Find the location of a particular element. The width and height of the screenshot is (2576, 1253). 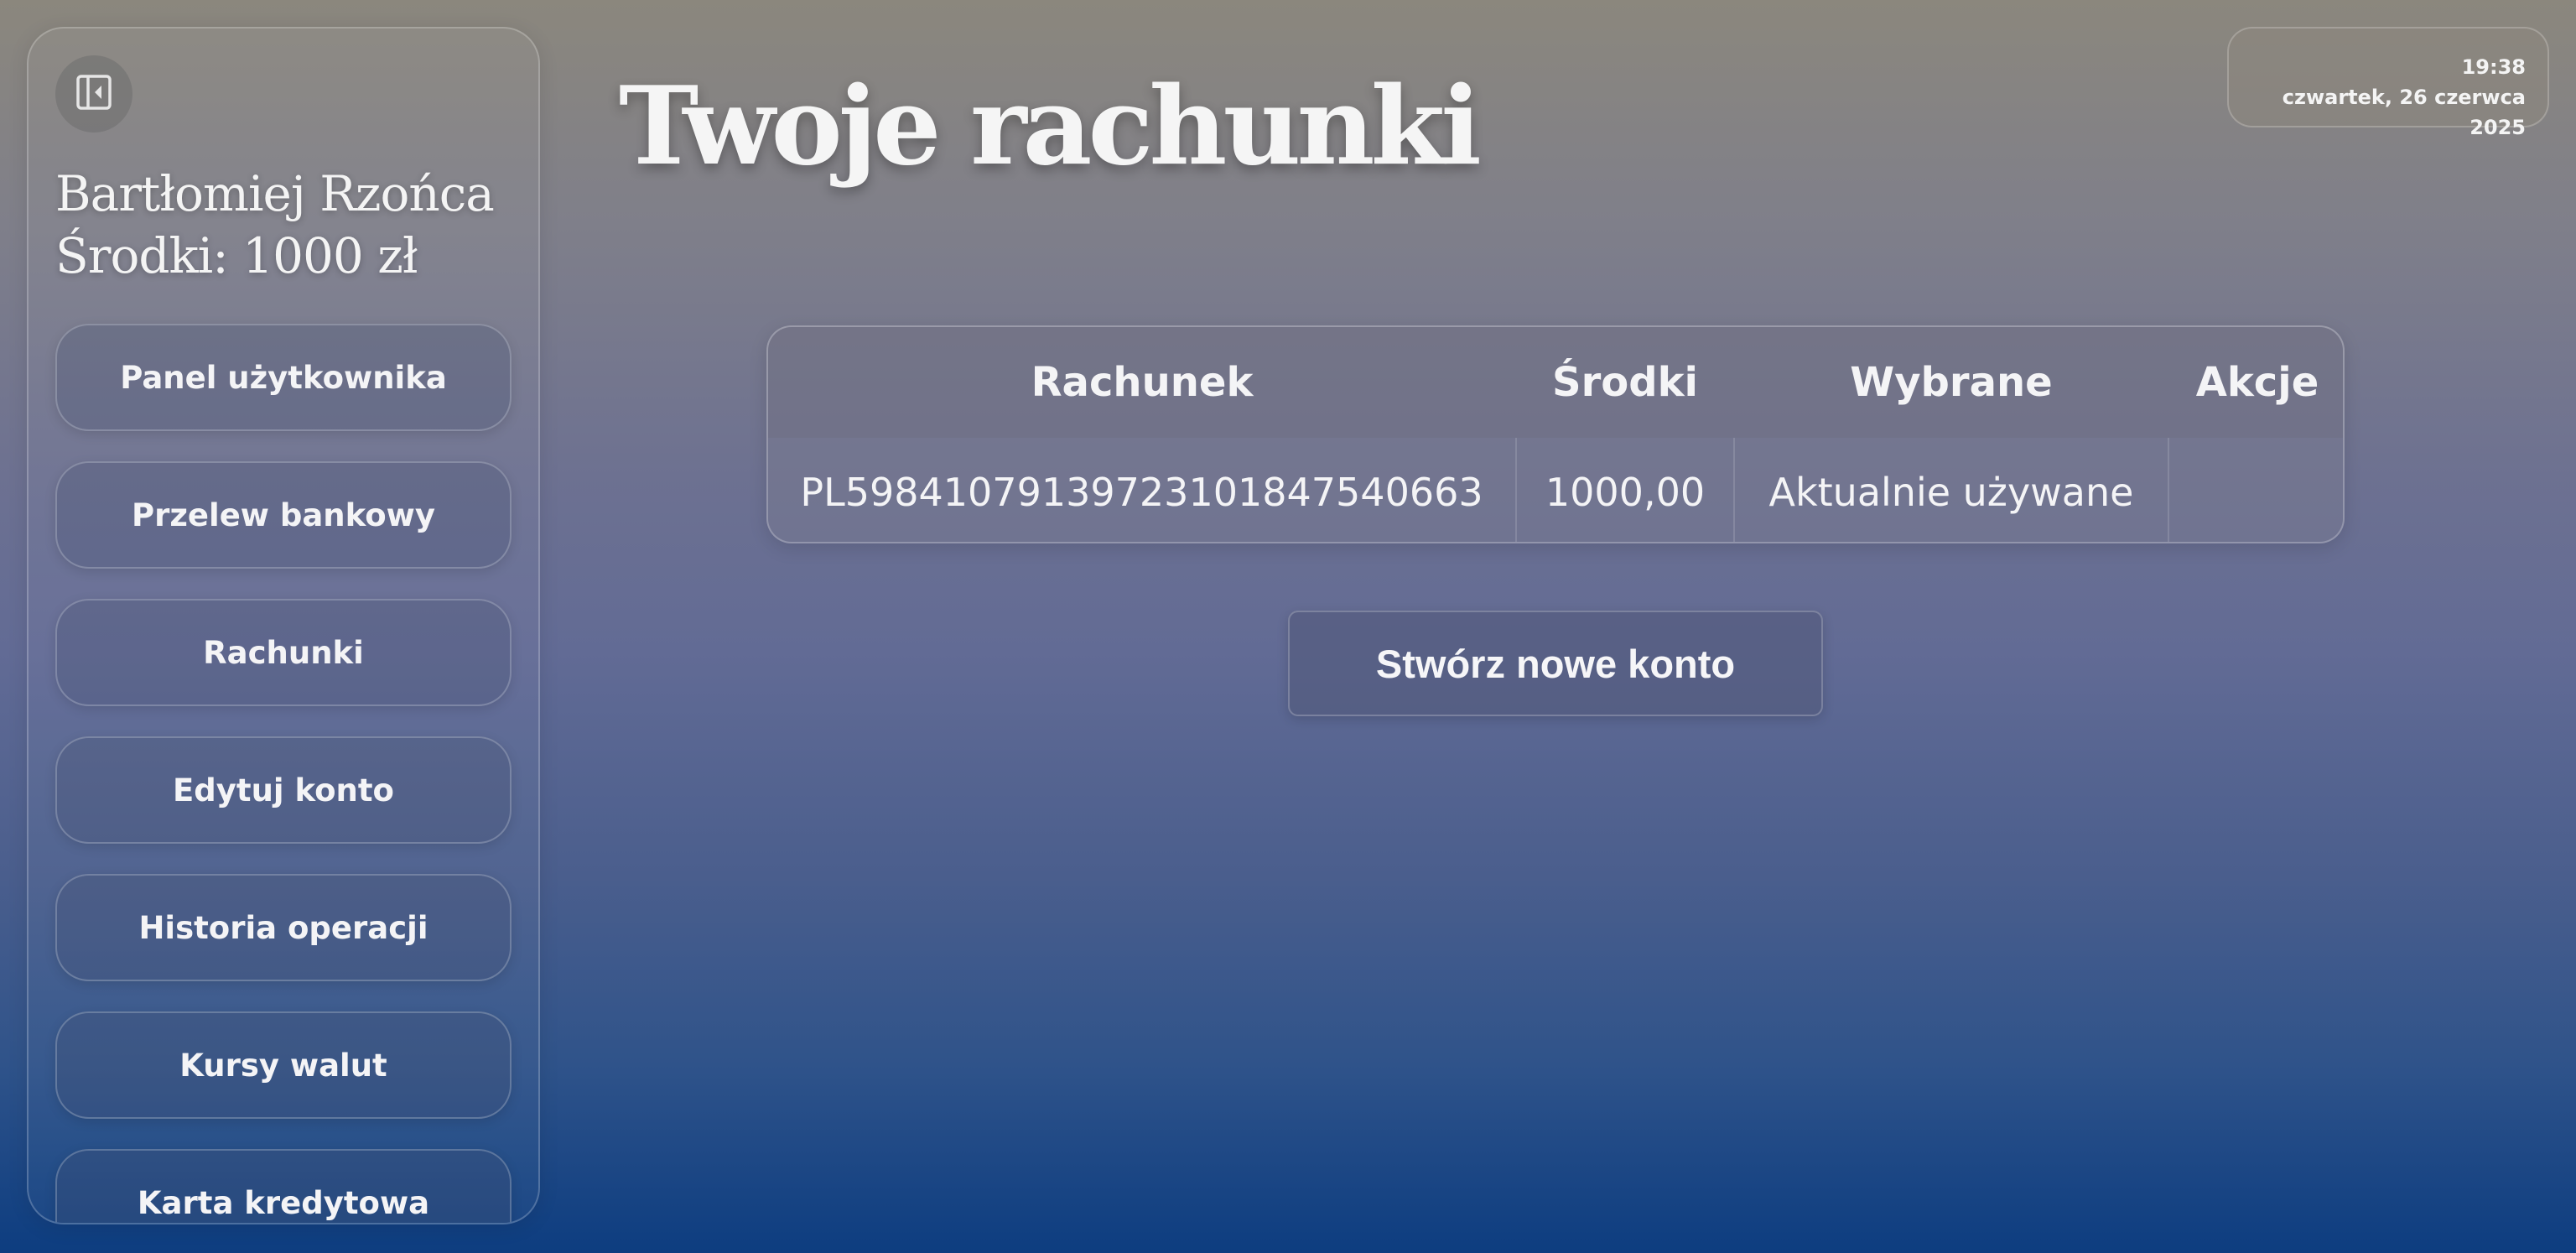

sidebar-item-label: Kursy walut is located at coordinates (283, 1065).